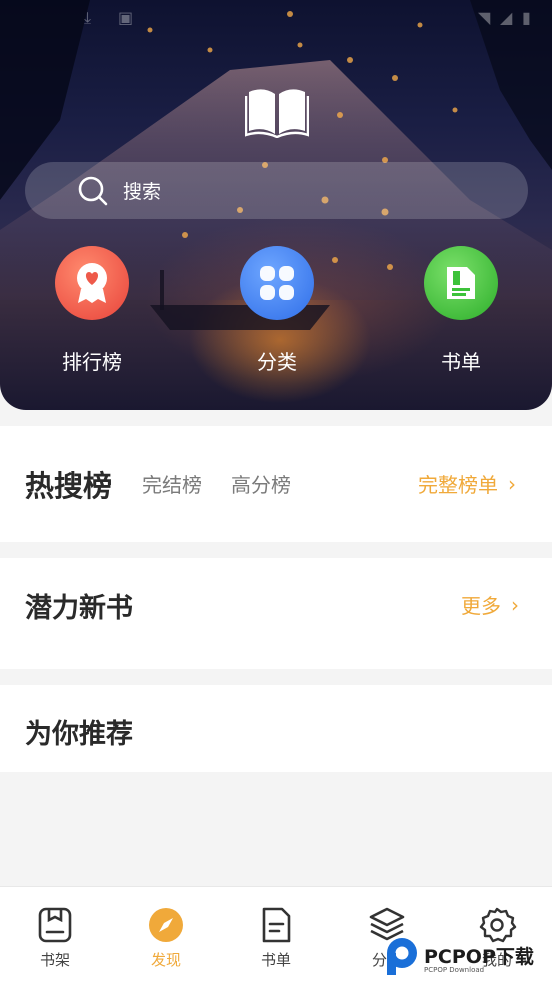 The image size is (552, 986). Describe the element at coordinates (277, 113) in the screenshot. I see `open-book-logo-icon` at that location.